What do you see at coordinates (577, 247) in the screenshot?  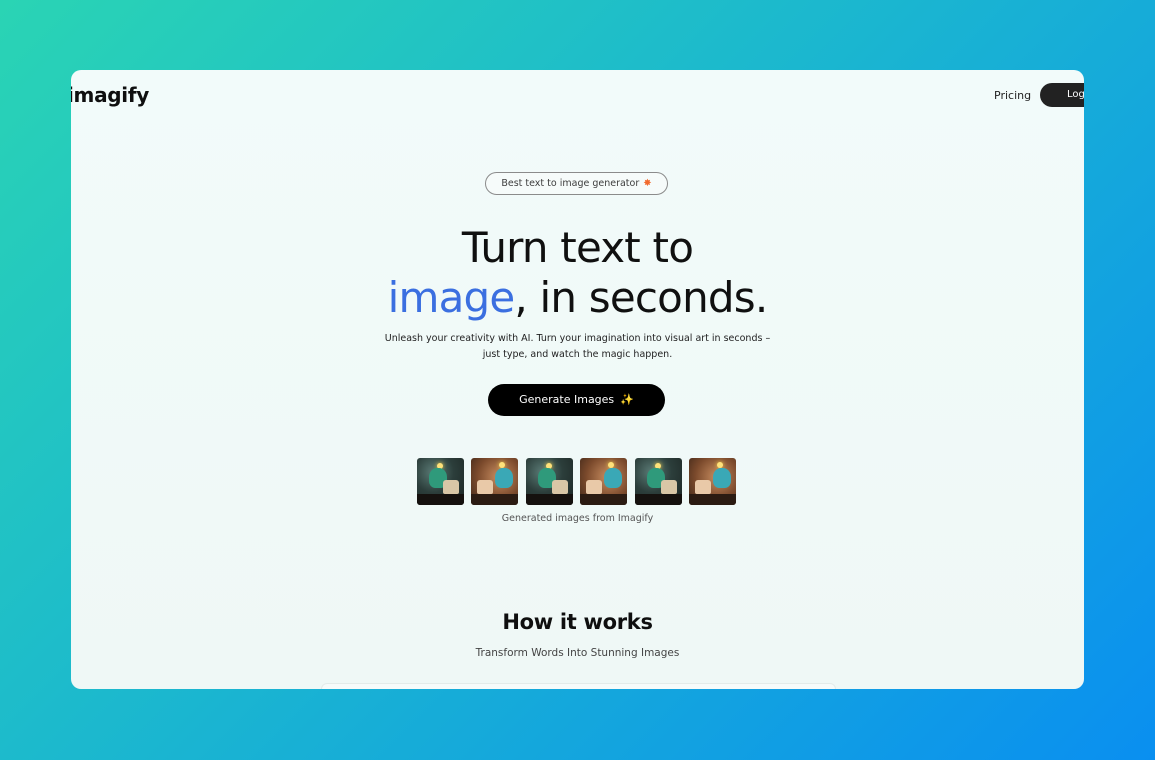 I see `hero-headline-line1: Turn text to` at bounding box center [577, 247].